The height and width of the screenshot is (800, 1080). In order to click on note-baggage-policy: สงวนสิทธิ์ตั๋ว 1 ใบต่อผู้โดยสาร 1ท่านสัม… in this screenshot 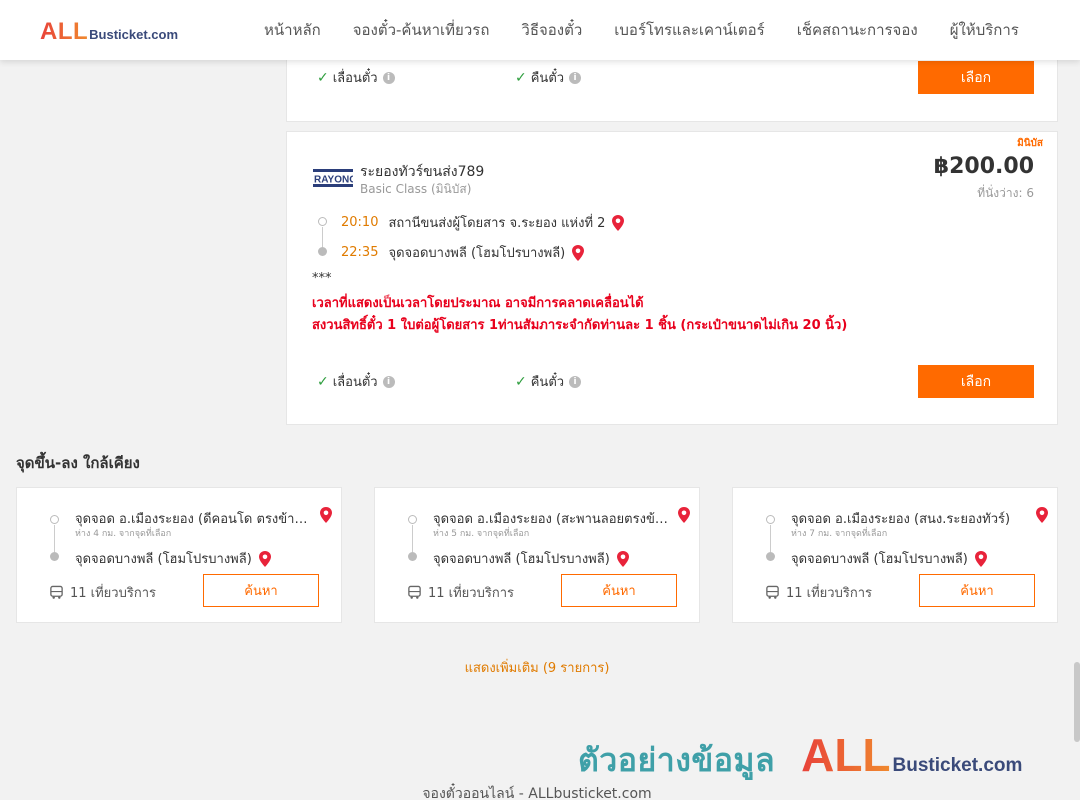, I will do `click(580, 325)`.